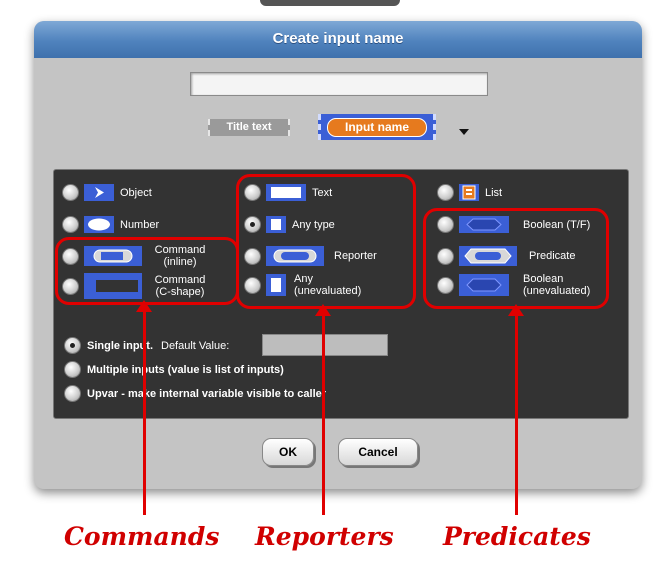 The image size is (661, 583). Describe the element at coordinates (249, 127) in the screenshot. I see `title-text-button: Title text` at that location.